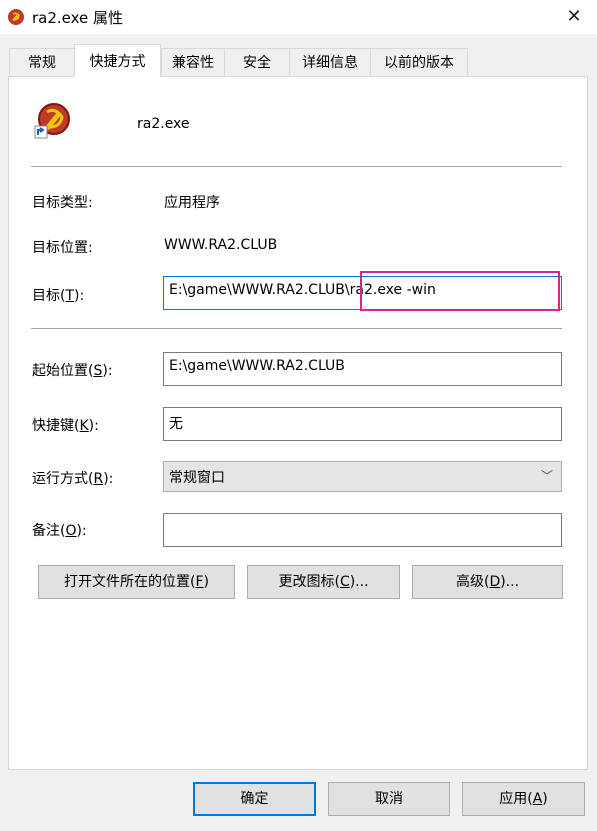 The width and height of the screenshot is (597, 831). What do you see at coordinates (193, 62) in the screenshot?
I see `tab-compatibility: 兼容性` at bounding box center [193, 62].